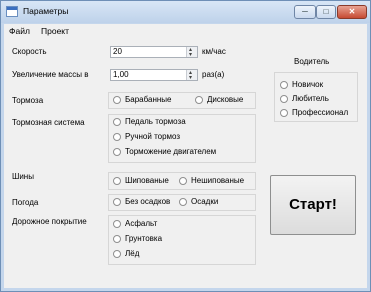  I want to click on radio-brake-pedal-label: Педаль тормоза, so click(155, 121).